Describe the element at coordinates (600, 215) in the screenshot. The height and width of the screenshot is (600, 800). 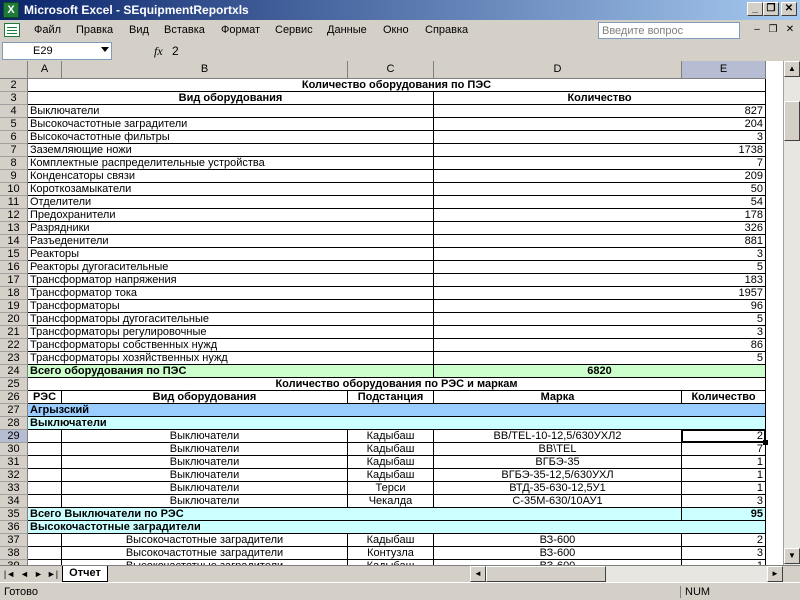
I see `equipment-count-cell: 178` at that location.